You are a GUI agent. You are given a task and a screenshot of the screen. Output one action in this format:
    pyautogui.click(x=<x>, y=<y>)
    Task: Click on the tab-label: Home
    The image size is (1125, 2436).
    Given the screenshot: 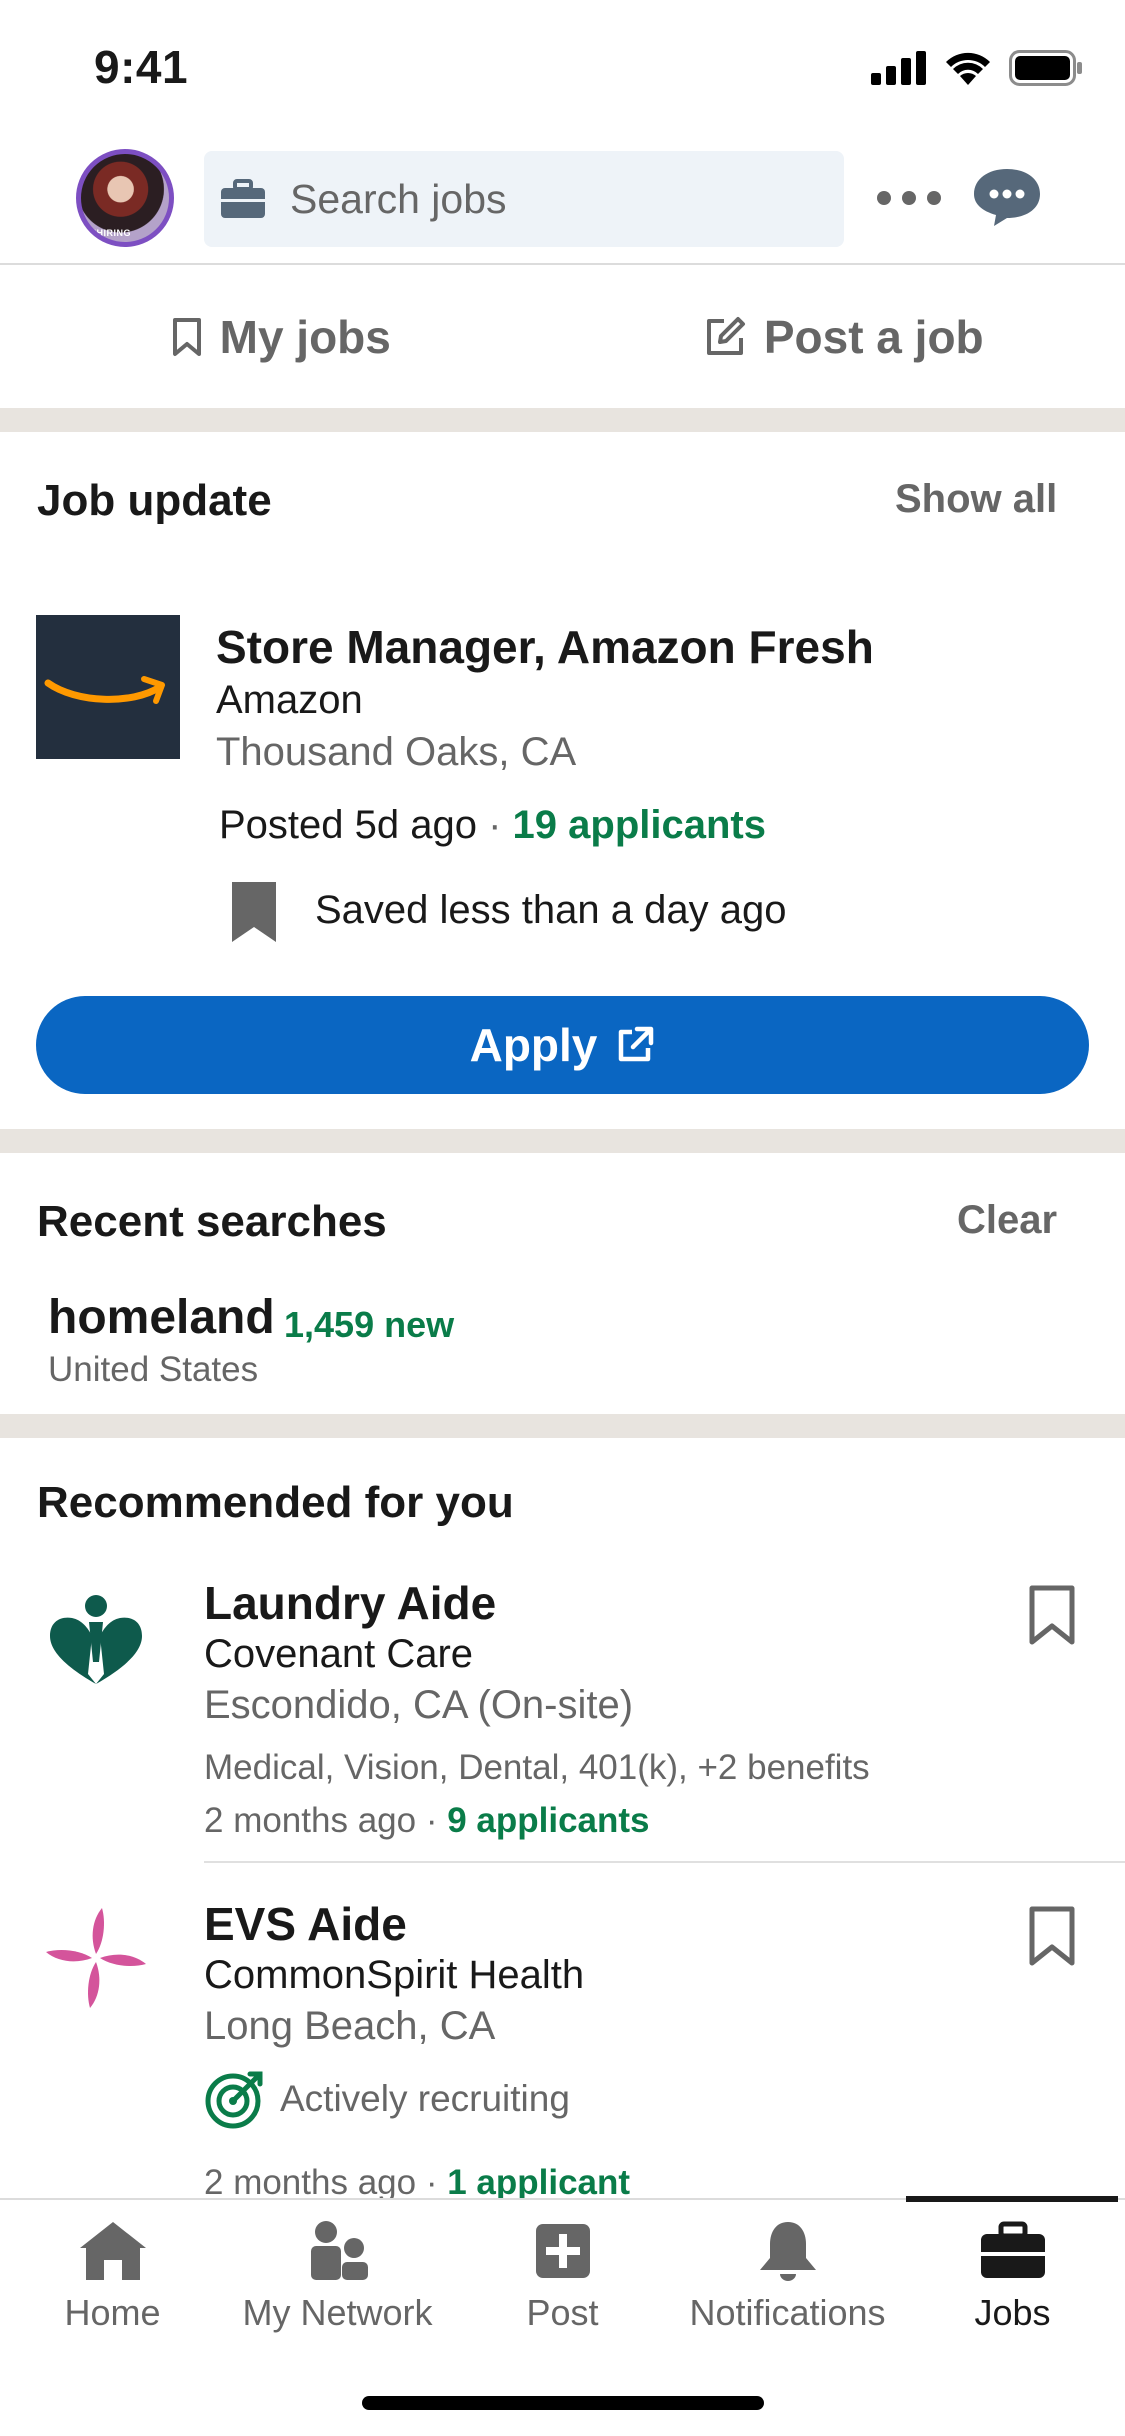 What is the action you would take?
    pyautogui.click(x=112, y=2312)
    